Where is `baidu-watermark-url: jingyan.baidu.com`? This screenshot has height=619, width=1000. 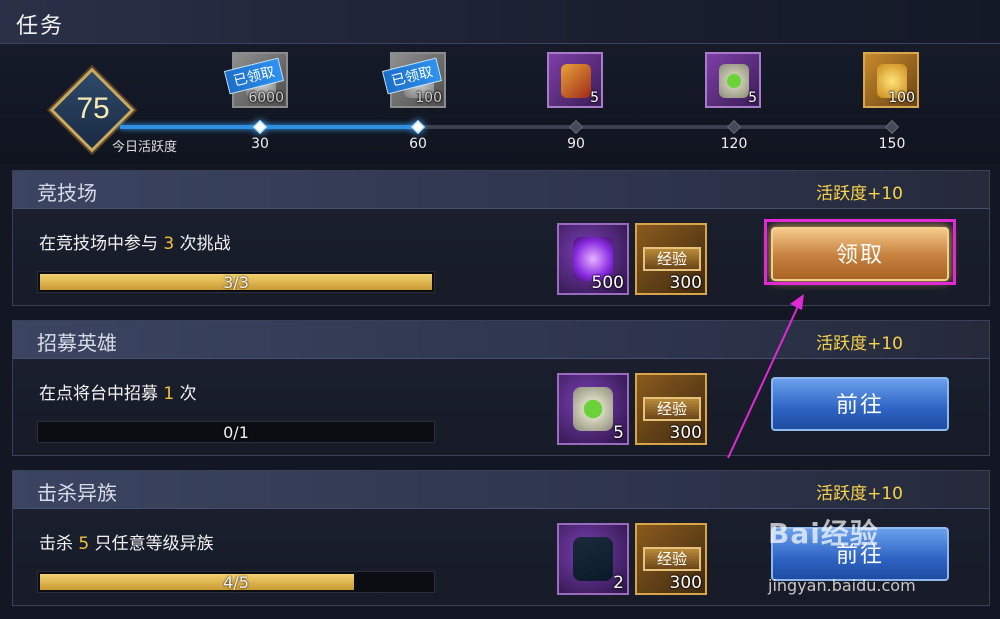 baidu-watermark-url: jingyan.baidu.com is located at coordinates (842, 585).